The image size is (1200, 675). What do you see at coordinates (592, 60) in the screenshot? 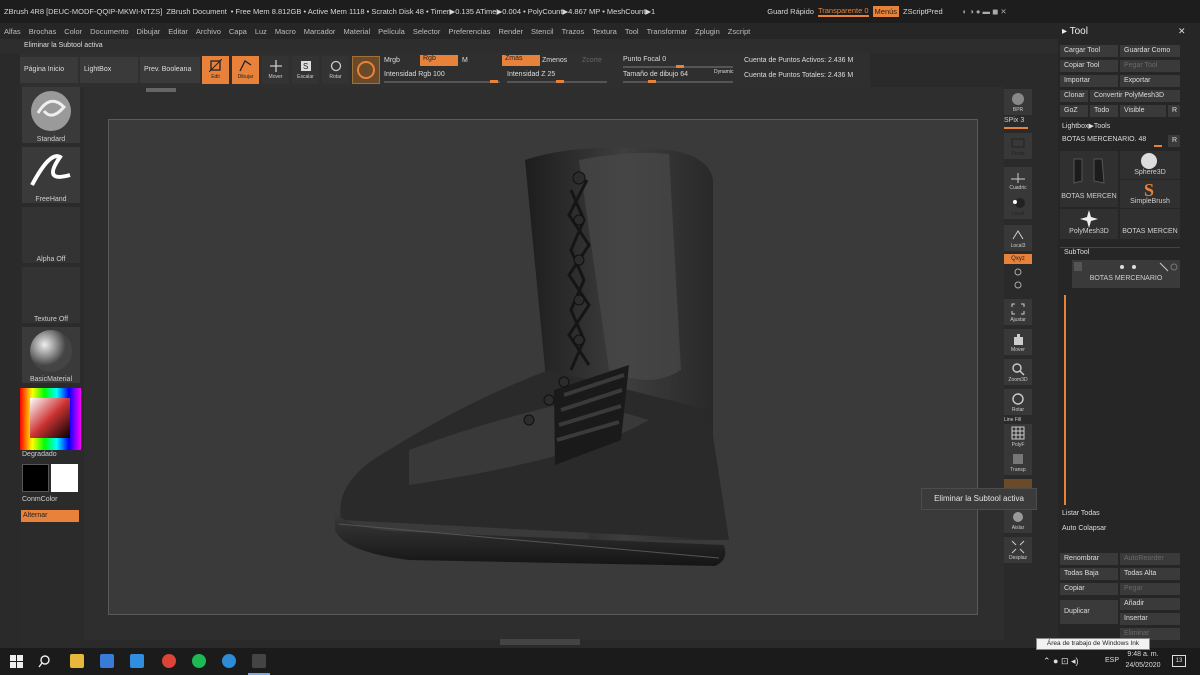
I see `zcut-toggle: Zcorte` at bounding box center [592, 60].